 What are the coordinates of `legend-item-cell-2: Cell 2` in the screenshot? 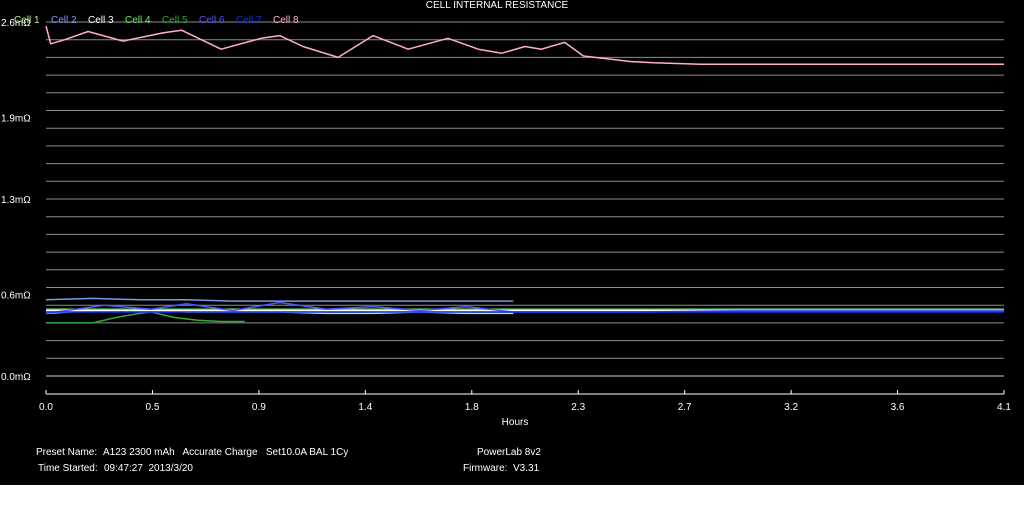 It's located at (64, 20).